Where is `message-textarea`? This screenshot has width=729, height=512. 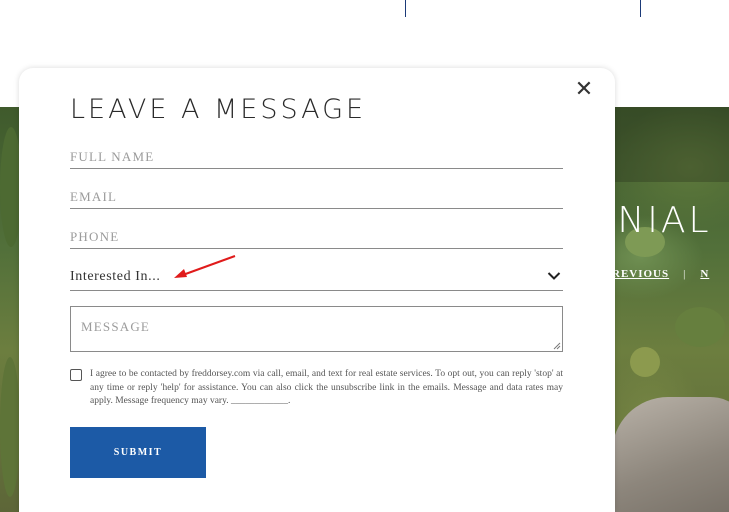 message-textarea is located at coordinates (316, 329).